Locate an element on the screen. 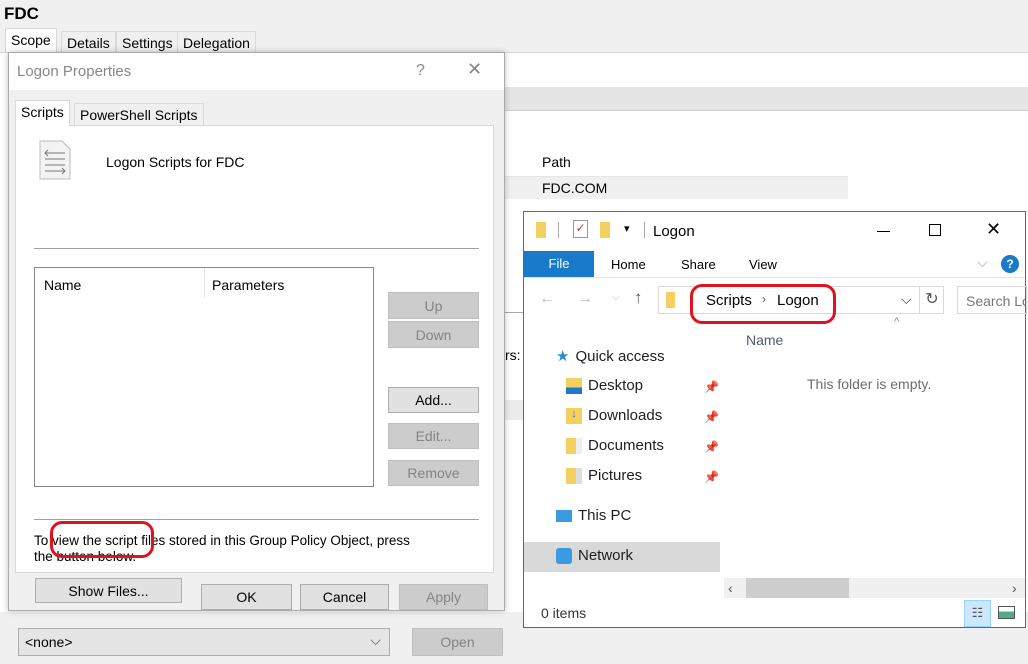 This screenshot has width=1028, height=664. down-button: Down is located at coordinates (433, 334).